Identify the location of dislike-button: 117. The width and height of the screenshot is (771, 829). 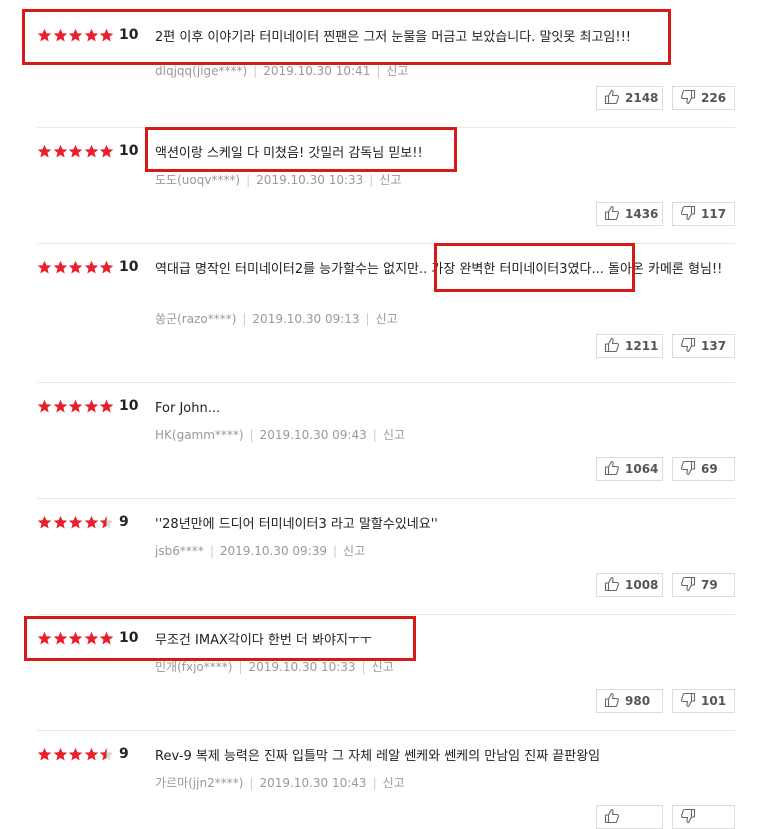
(703, 214).